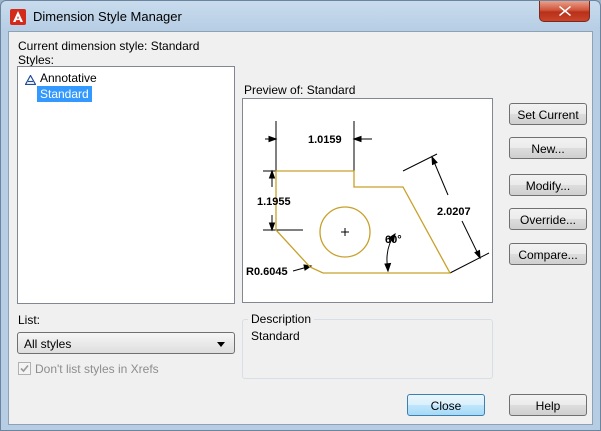  I want to click on style-item-standard: Standard, so click(64, 94).